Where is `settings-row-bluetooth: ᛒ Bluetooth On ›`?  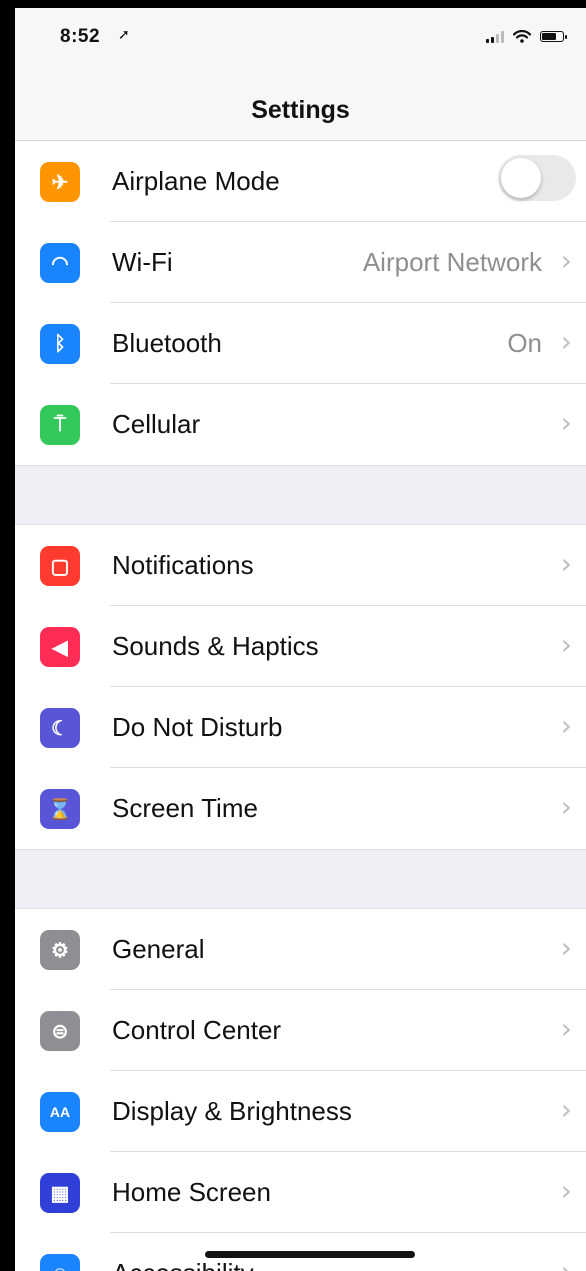 settings-row-bluetooth: ᛒ Bluetooth On › is located at coordinates (300, 343).